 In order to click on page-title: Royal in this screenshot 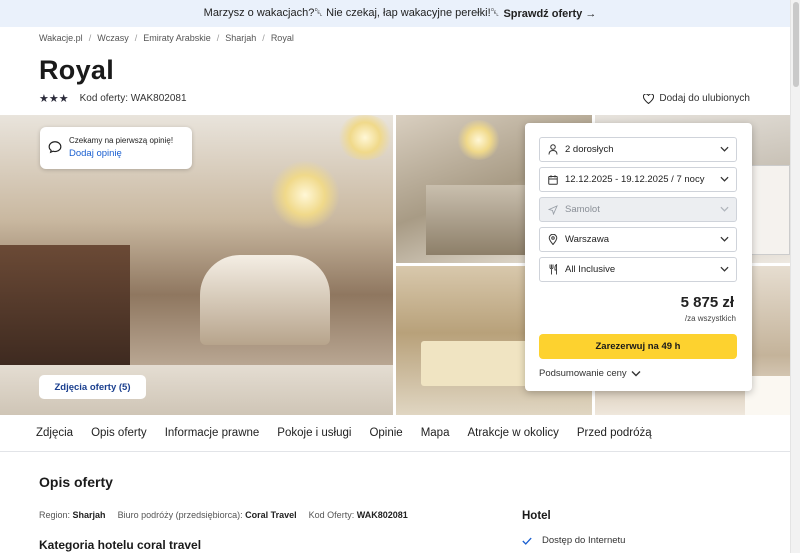, I will do `click(77, 70)`.